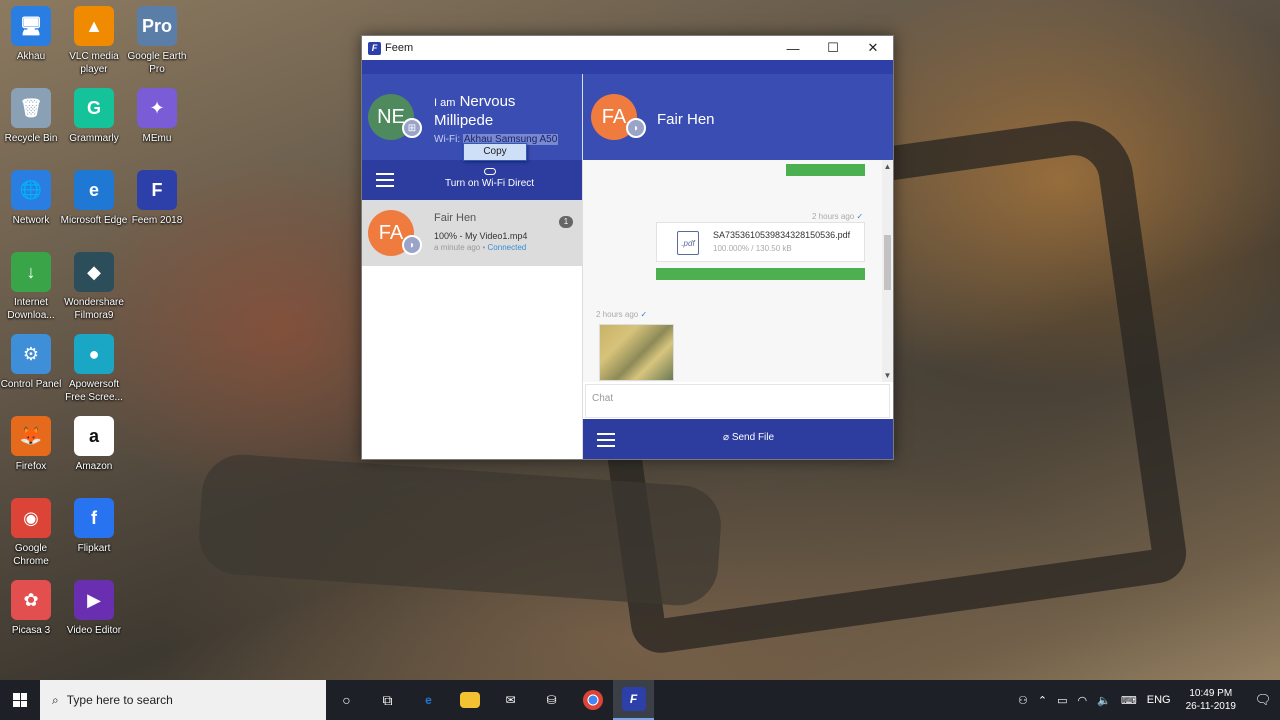  Describe the element at coordinates (428, 700) in the screenshot. I see `taskbar-edge-icon: e` at that location.